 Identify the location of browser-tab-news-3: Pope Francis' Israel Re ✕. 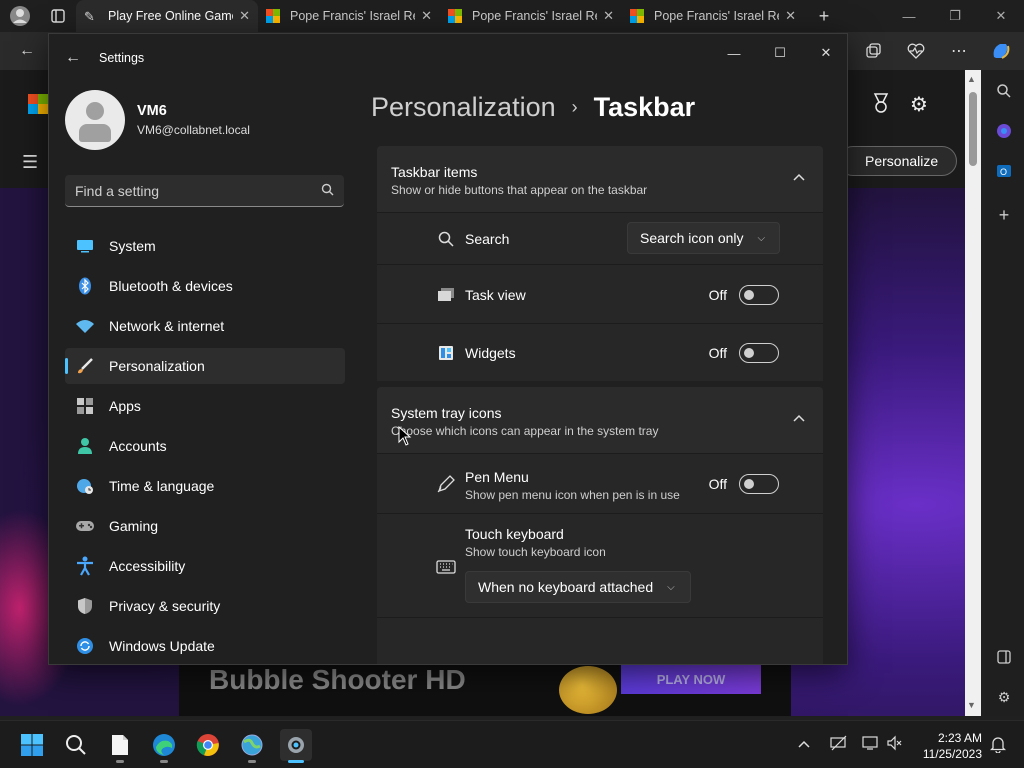
(713, 16).